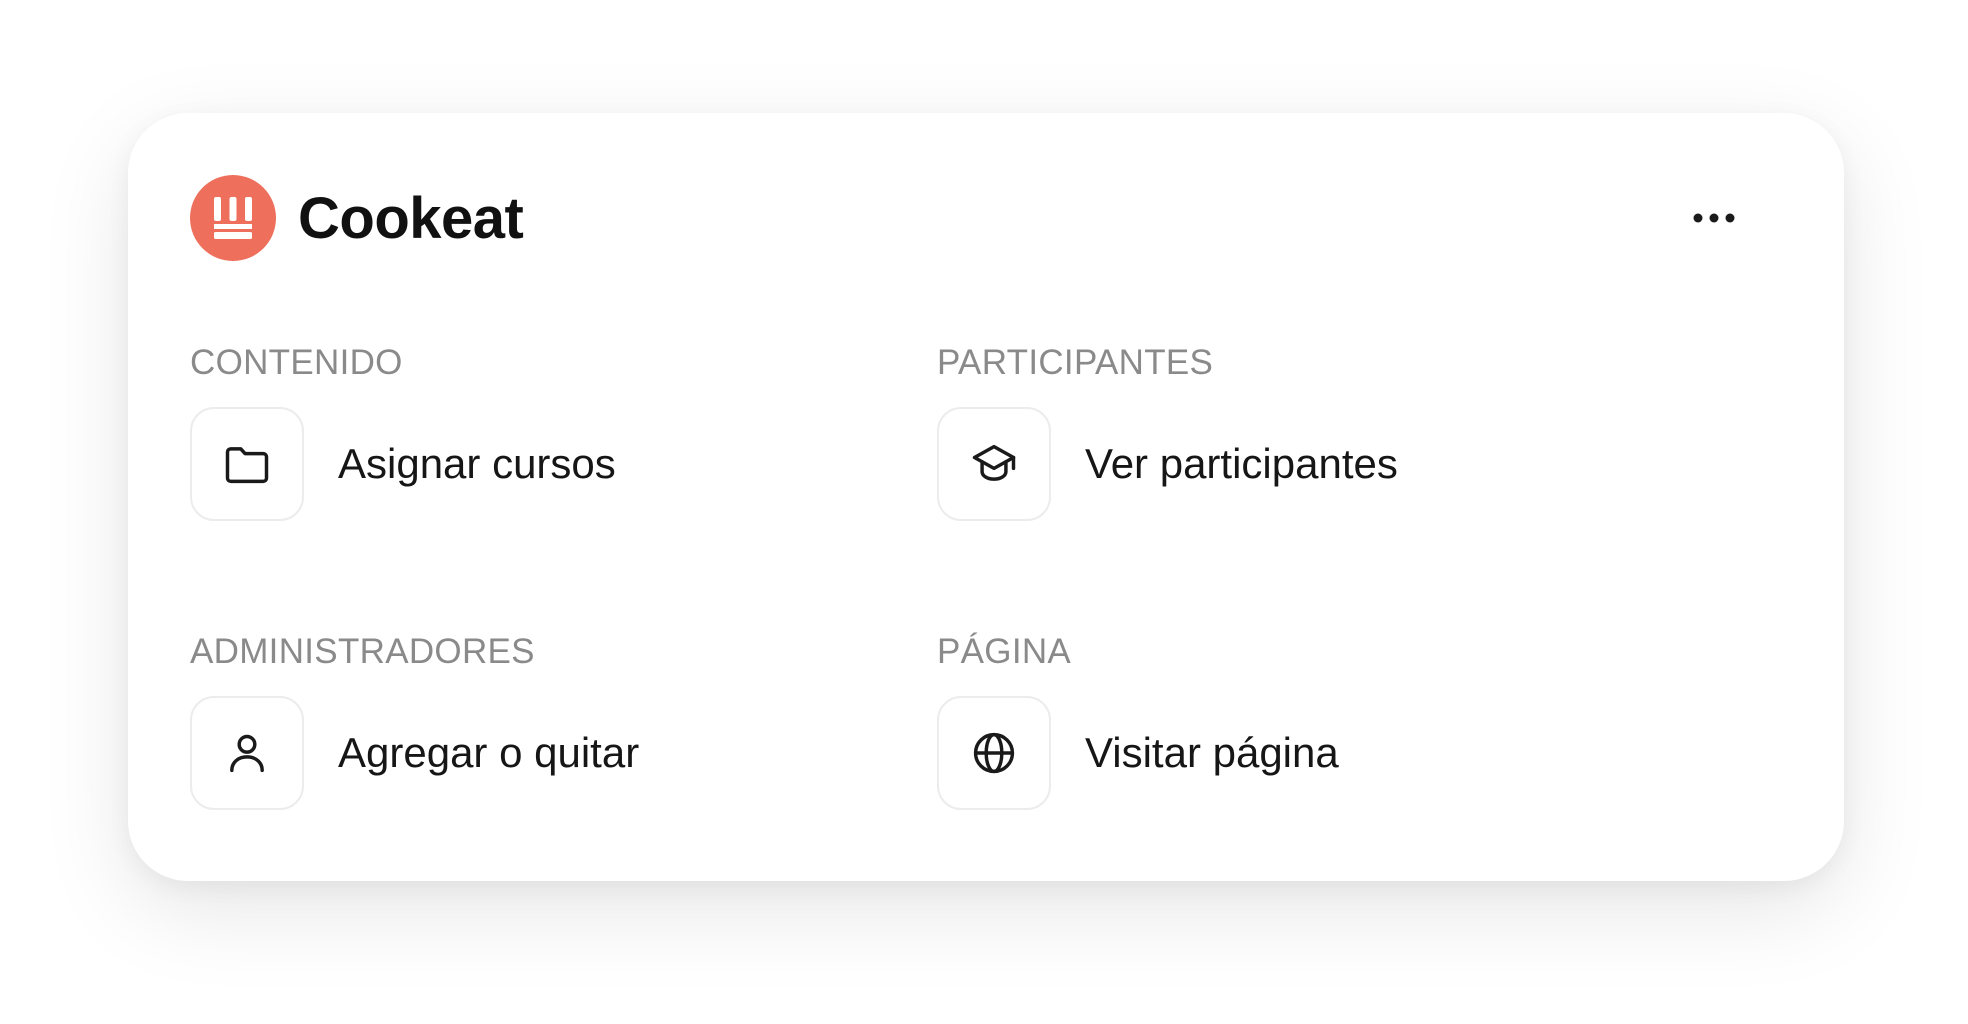 The image size is (1968, 1024). Describe the element at coordinates (1212, 752) in the screenshot. I see `visit-page-label: Visitar página` at that location.